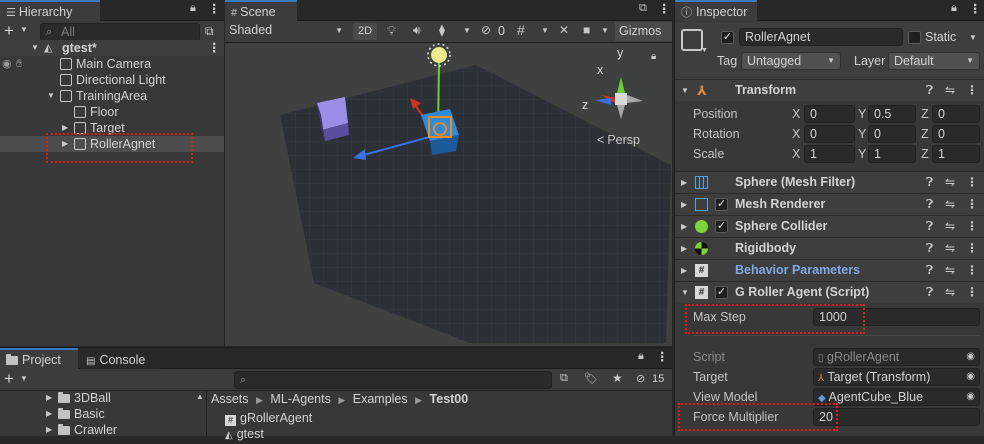  What do you see at coordinates (112, 112) in the screenshot?
I see `tree-item-floor: Floor` at bounding box center [112, 112].